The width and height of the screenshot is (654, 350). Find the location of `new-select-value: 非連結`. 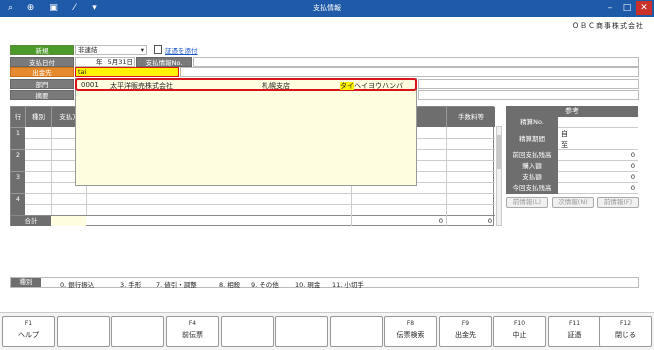

new-select-value: 非連結 is located at coordinates (88, 50).